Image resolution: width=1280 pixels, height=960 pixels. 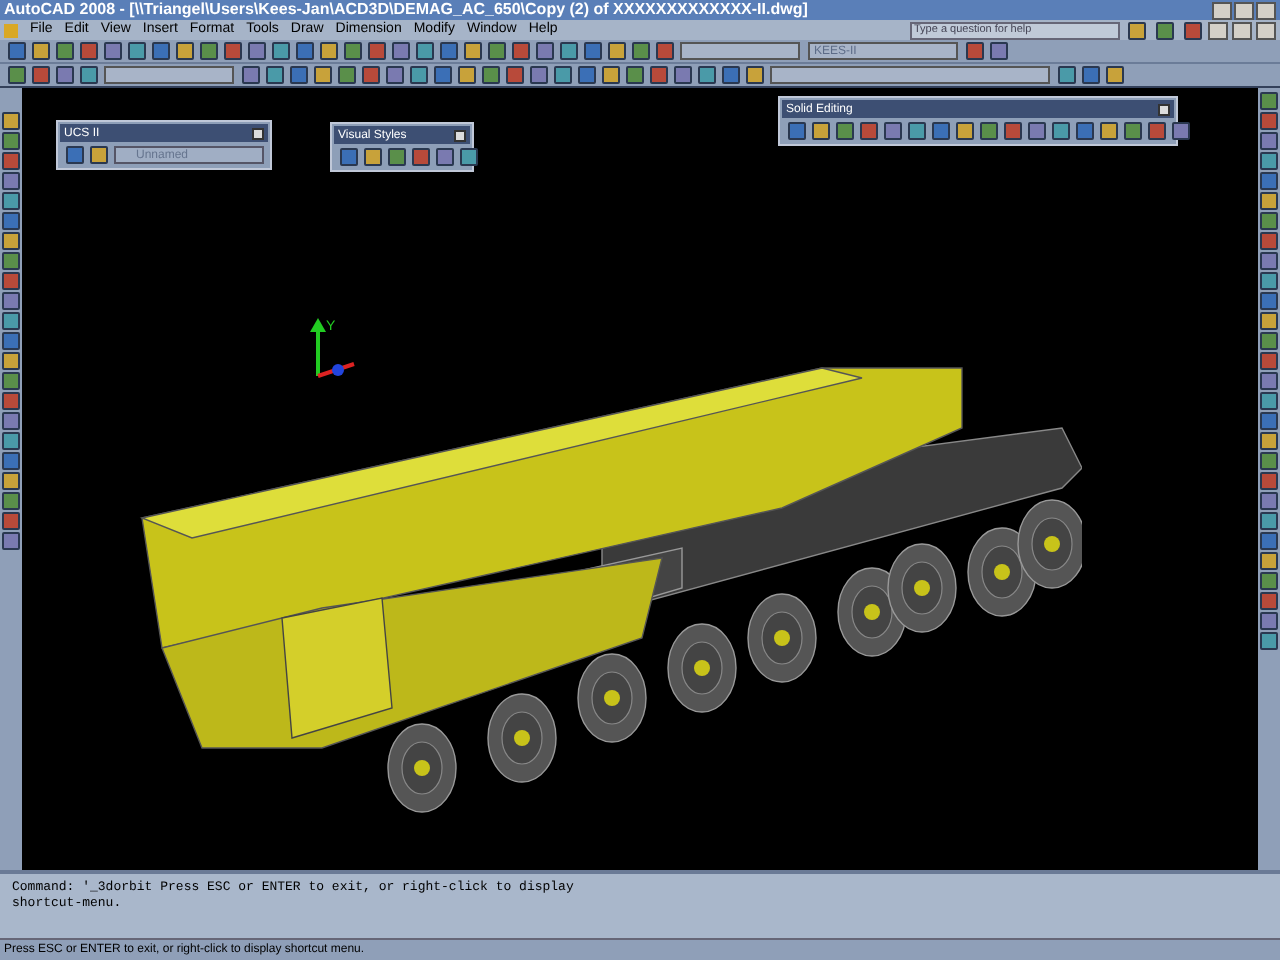 What do you see at coordinates (11, 30) in the screenshot?
I see `app-icon` at bounding box center [11, 30].